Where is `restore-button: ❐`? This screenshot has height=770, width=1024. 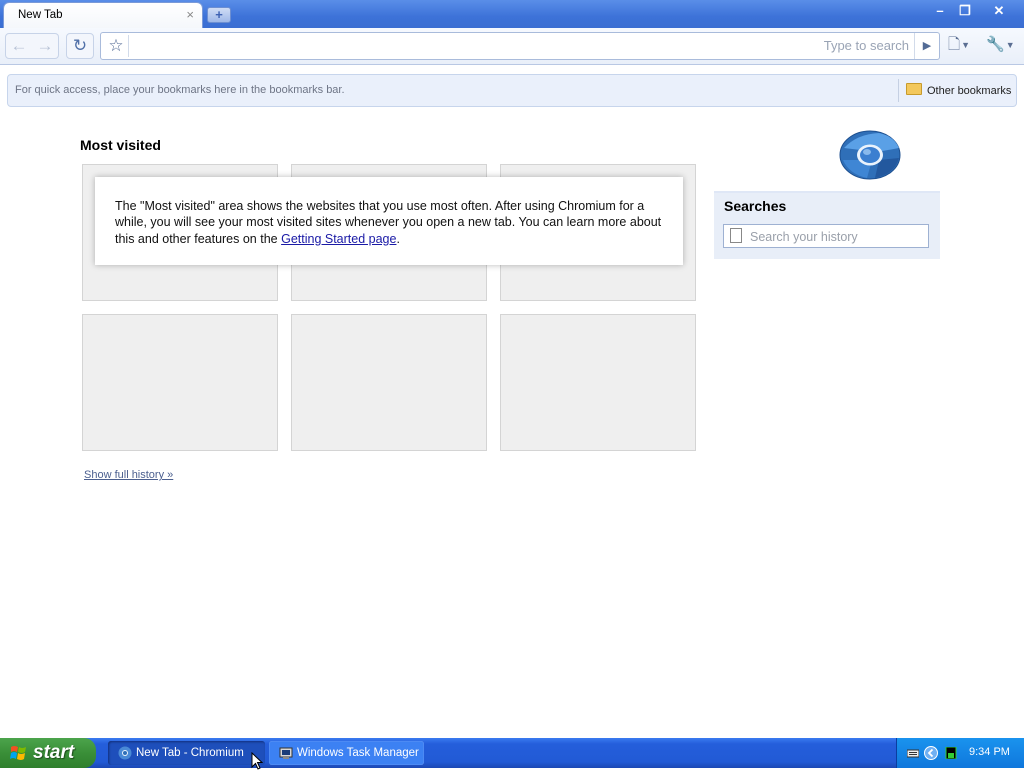 restore-button: ❐ is located at coordinates (965, 10).